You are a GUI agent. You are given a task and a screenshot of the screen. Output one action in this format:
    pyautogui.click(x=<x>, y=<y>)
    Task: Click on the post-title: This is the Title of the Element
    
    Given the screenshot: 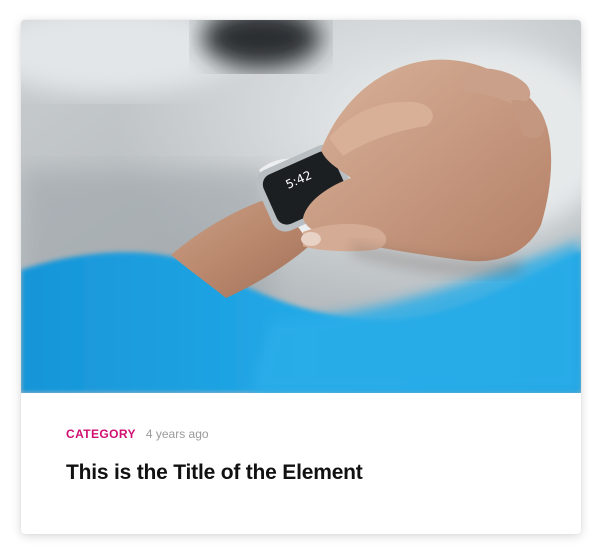 What is the action you would take?
    pyautogui.click(x=303, y=473)
    